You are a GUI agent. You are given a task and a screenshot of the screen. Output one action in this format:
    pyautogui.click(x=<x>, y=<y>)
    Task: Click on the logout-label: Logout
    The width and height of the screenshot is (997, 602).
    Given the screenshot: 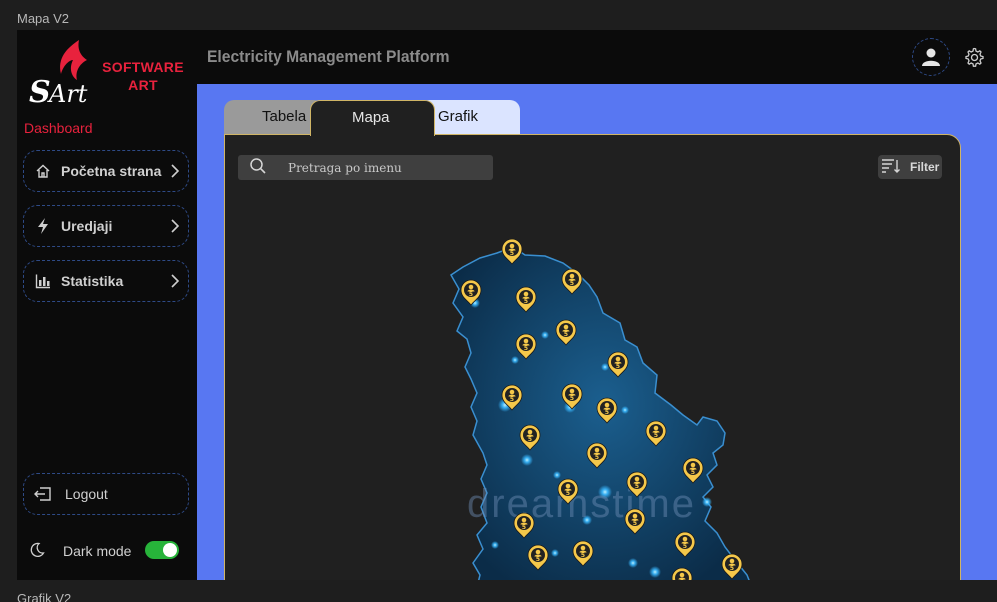 What is the action you would take?
    pyautogui.click(x=86, y=494)
    